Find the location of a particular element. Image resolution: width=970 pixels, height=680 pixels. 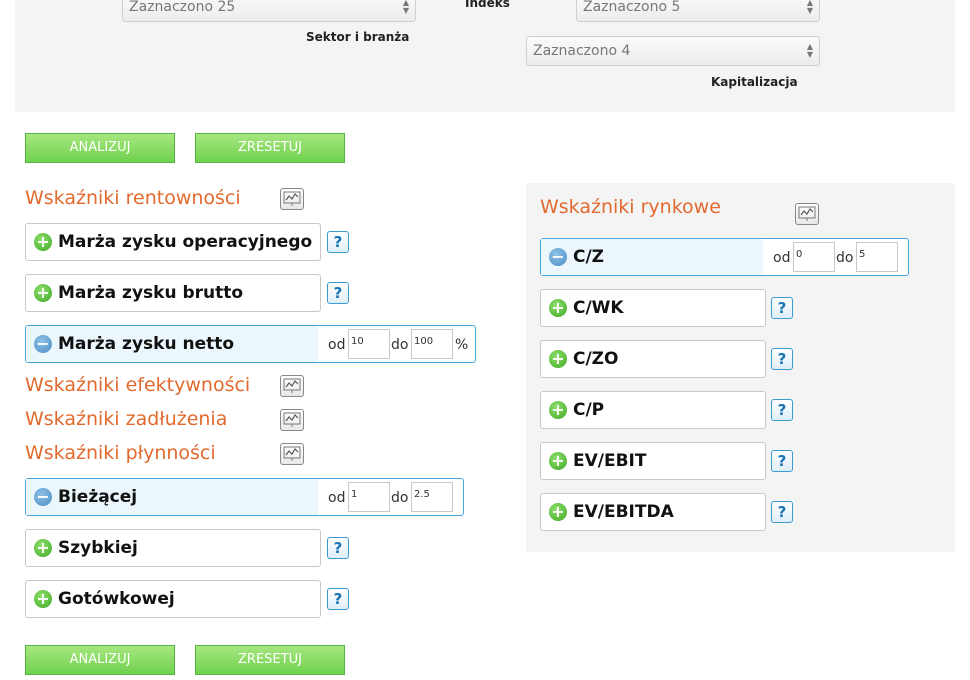

index-select: Zaznaczono 5 ▲ ▼ is located at coordinates (698, 11).